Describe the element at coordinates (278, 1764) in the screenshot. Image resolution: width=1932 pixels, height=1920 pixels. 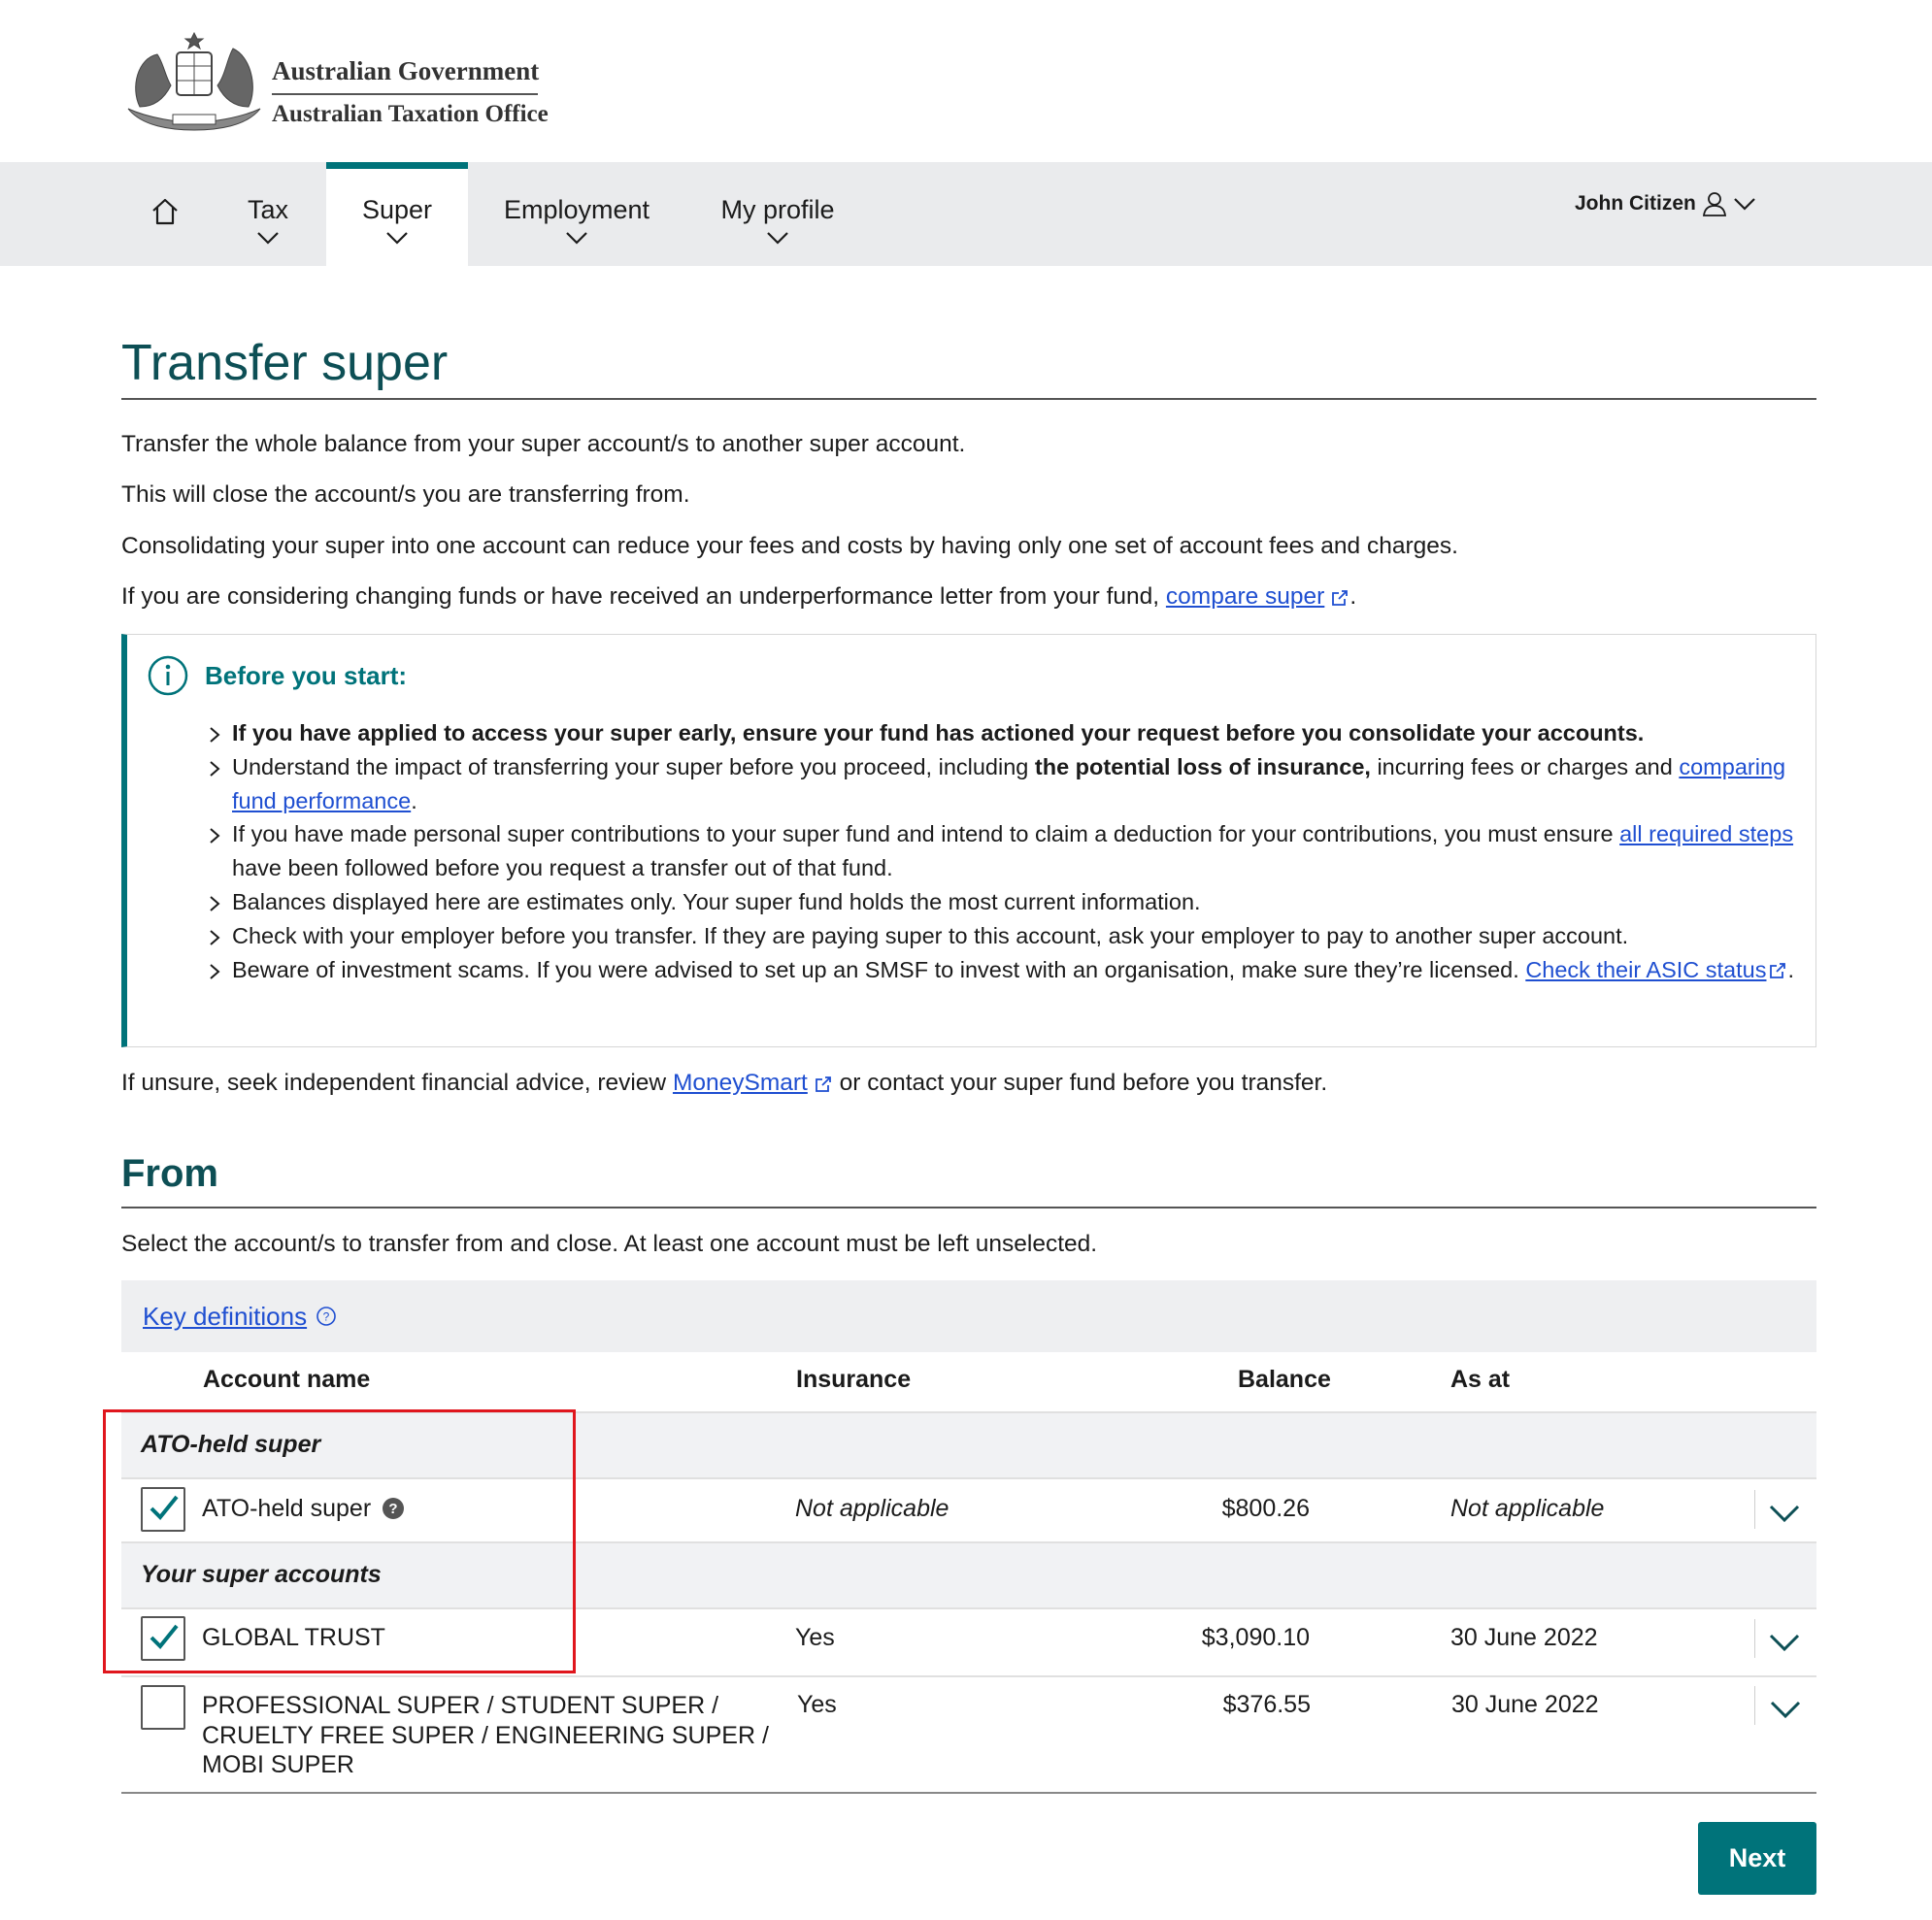
I see `account-name-line: MOBI SUPER` at that location.